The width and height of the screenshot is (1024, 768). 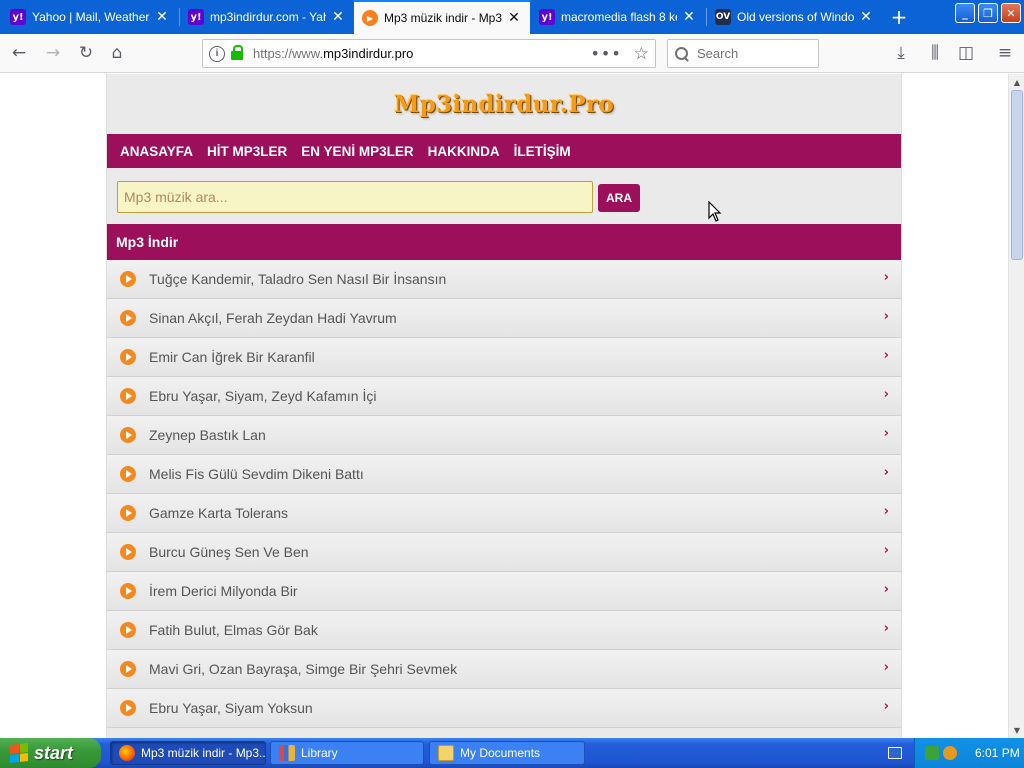 I want to click on list-item: Sinan Akçıl, Ferah Zeydan Hadi Yavrum ›, so click(x=504, y=318).